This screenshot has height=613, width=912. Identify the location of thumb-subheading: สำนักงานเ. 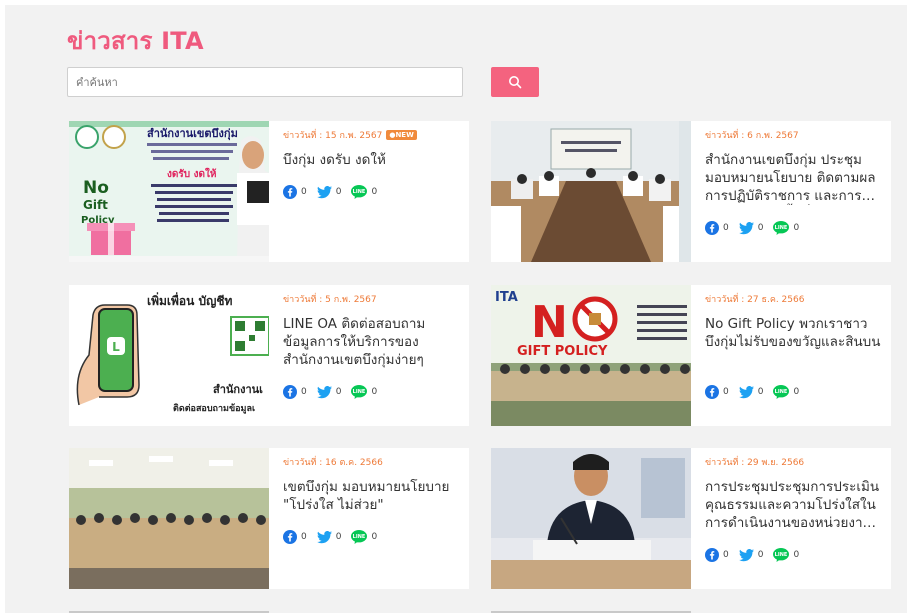
(238, 389).